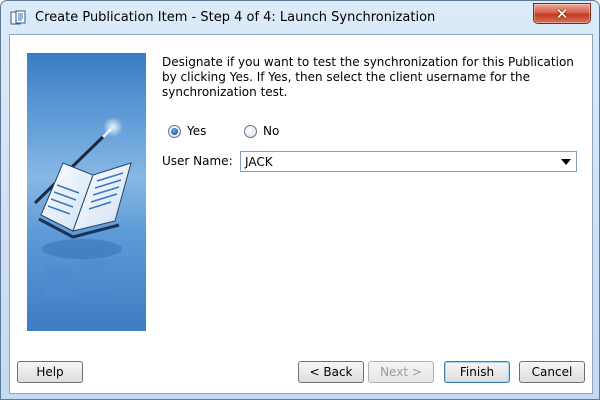 The height and width of the screenshot is (400, 600). What do you see at coordinates (552, 372) in the screenshot?
I see `cancel-button: Cancel` at bounding box center [552, 372].